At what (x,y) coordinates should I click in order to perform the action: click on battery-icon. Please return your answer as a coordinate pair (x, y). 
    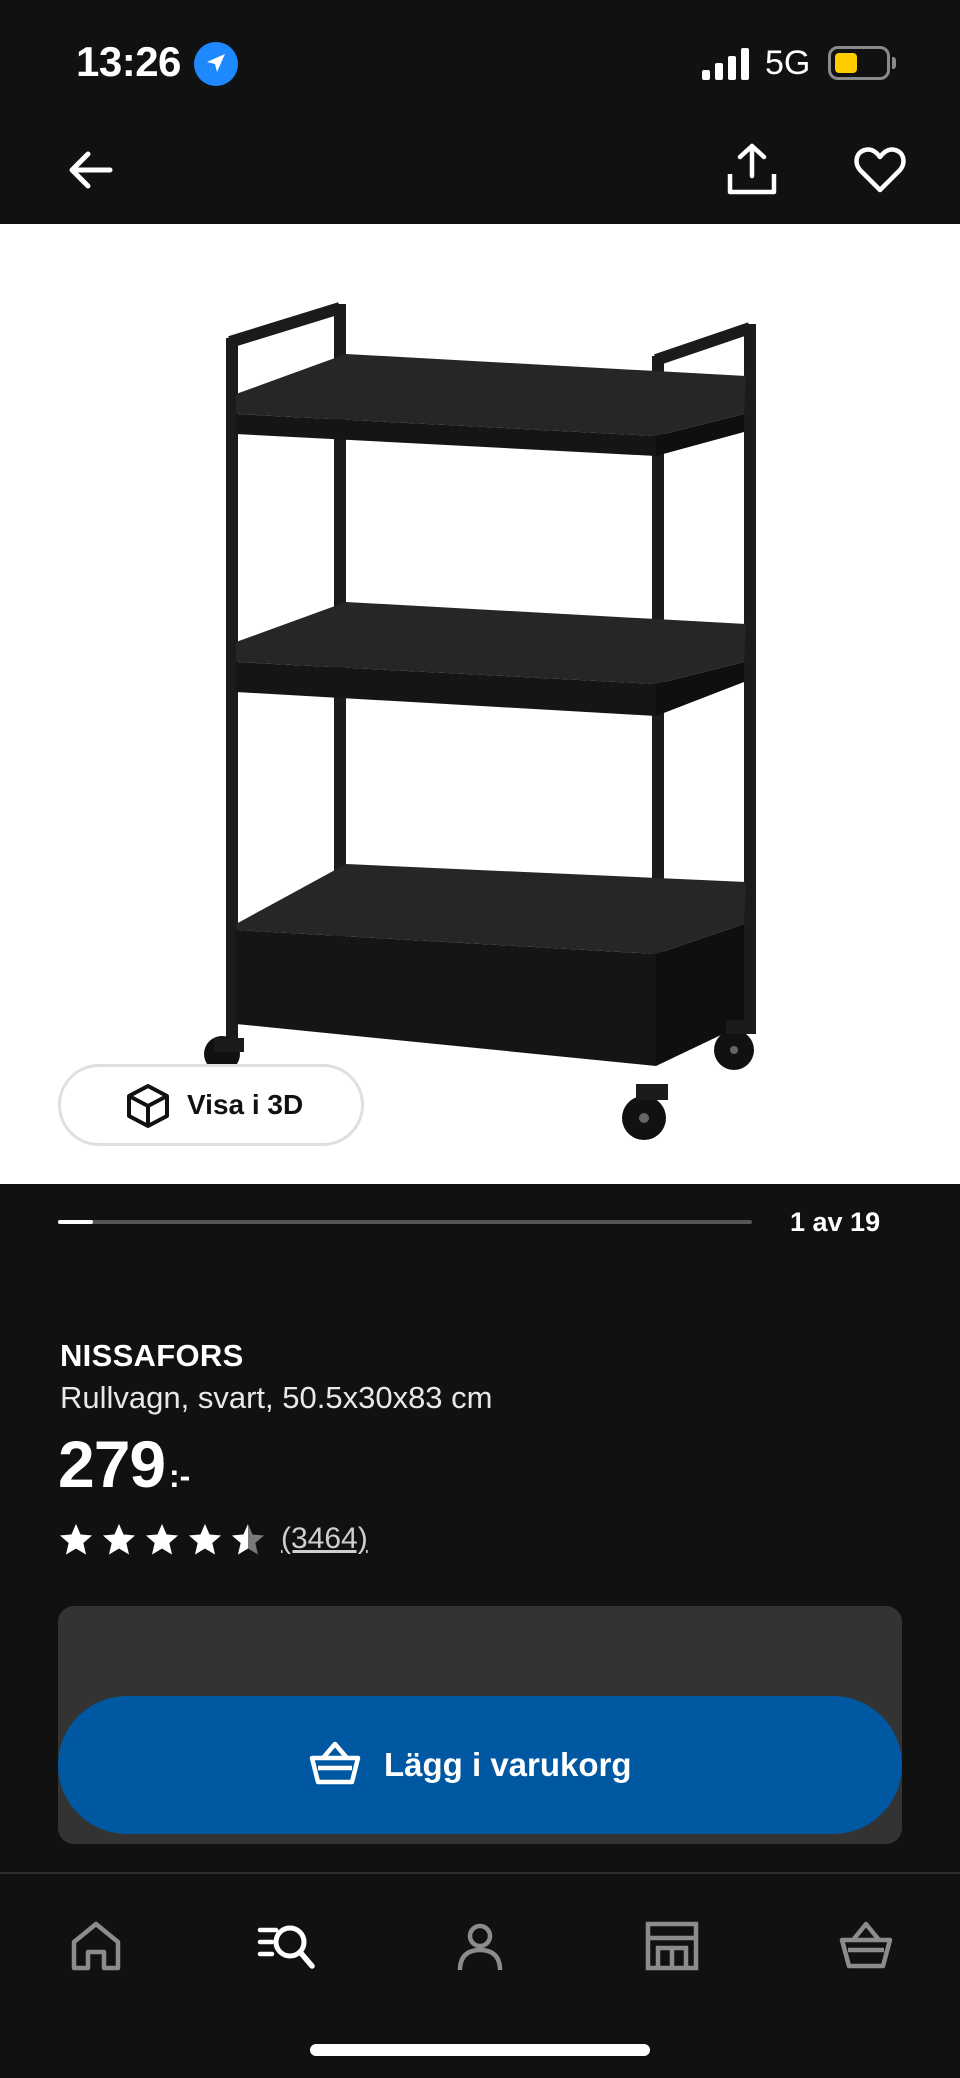
    Looking at the image, I should click on (859, 63).